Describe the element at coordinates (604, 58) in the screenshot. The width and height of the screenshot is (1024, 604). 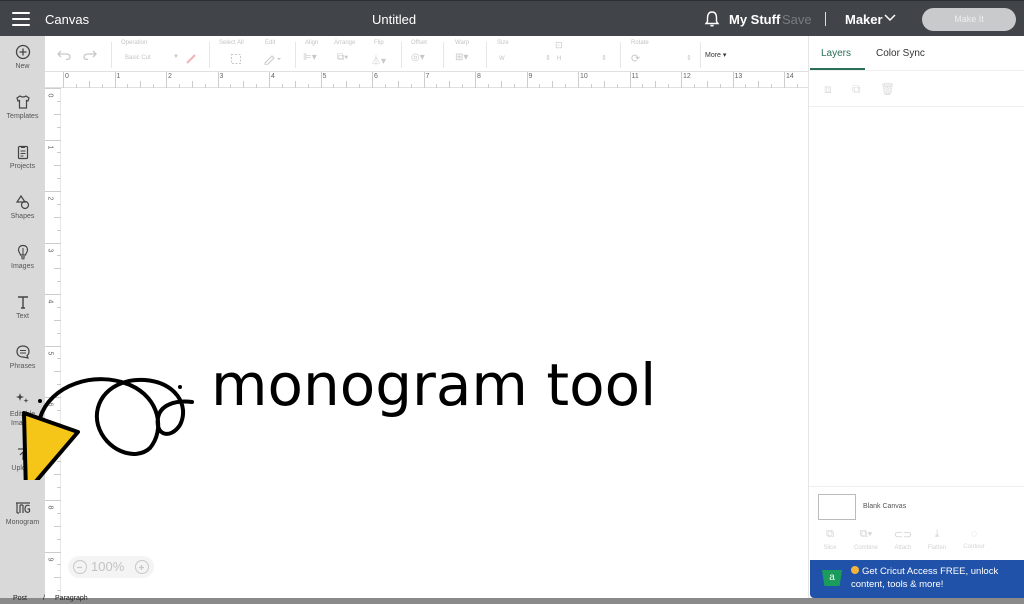
I see `height-stepper: ⇕` at that location.